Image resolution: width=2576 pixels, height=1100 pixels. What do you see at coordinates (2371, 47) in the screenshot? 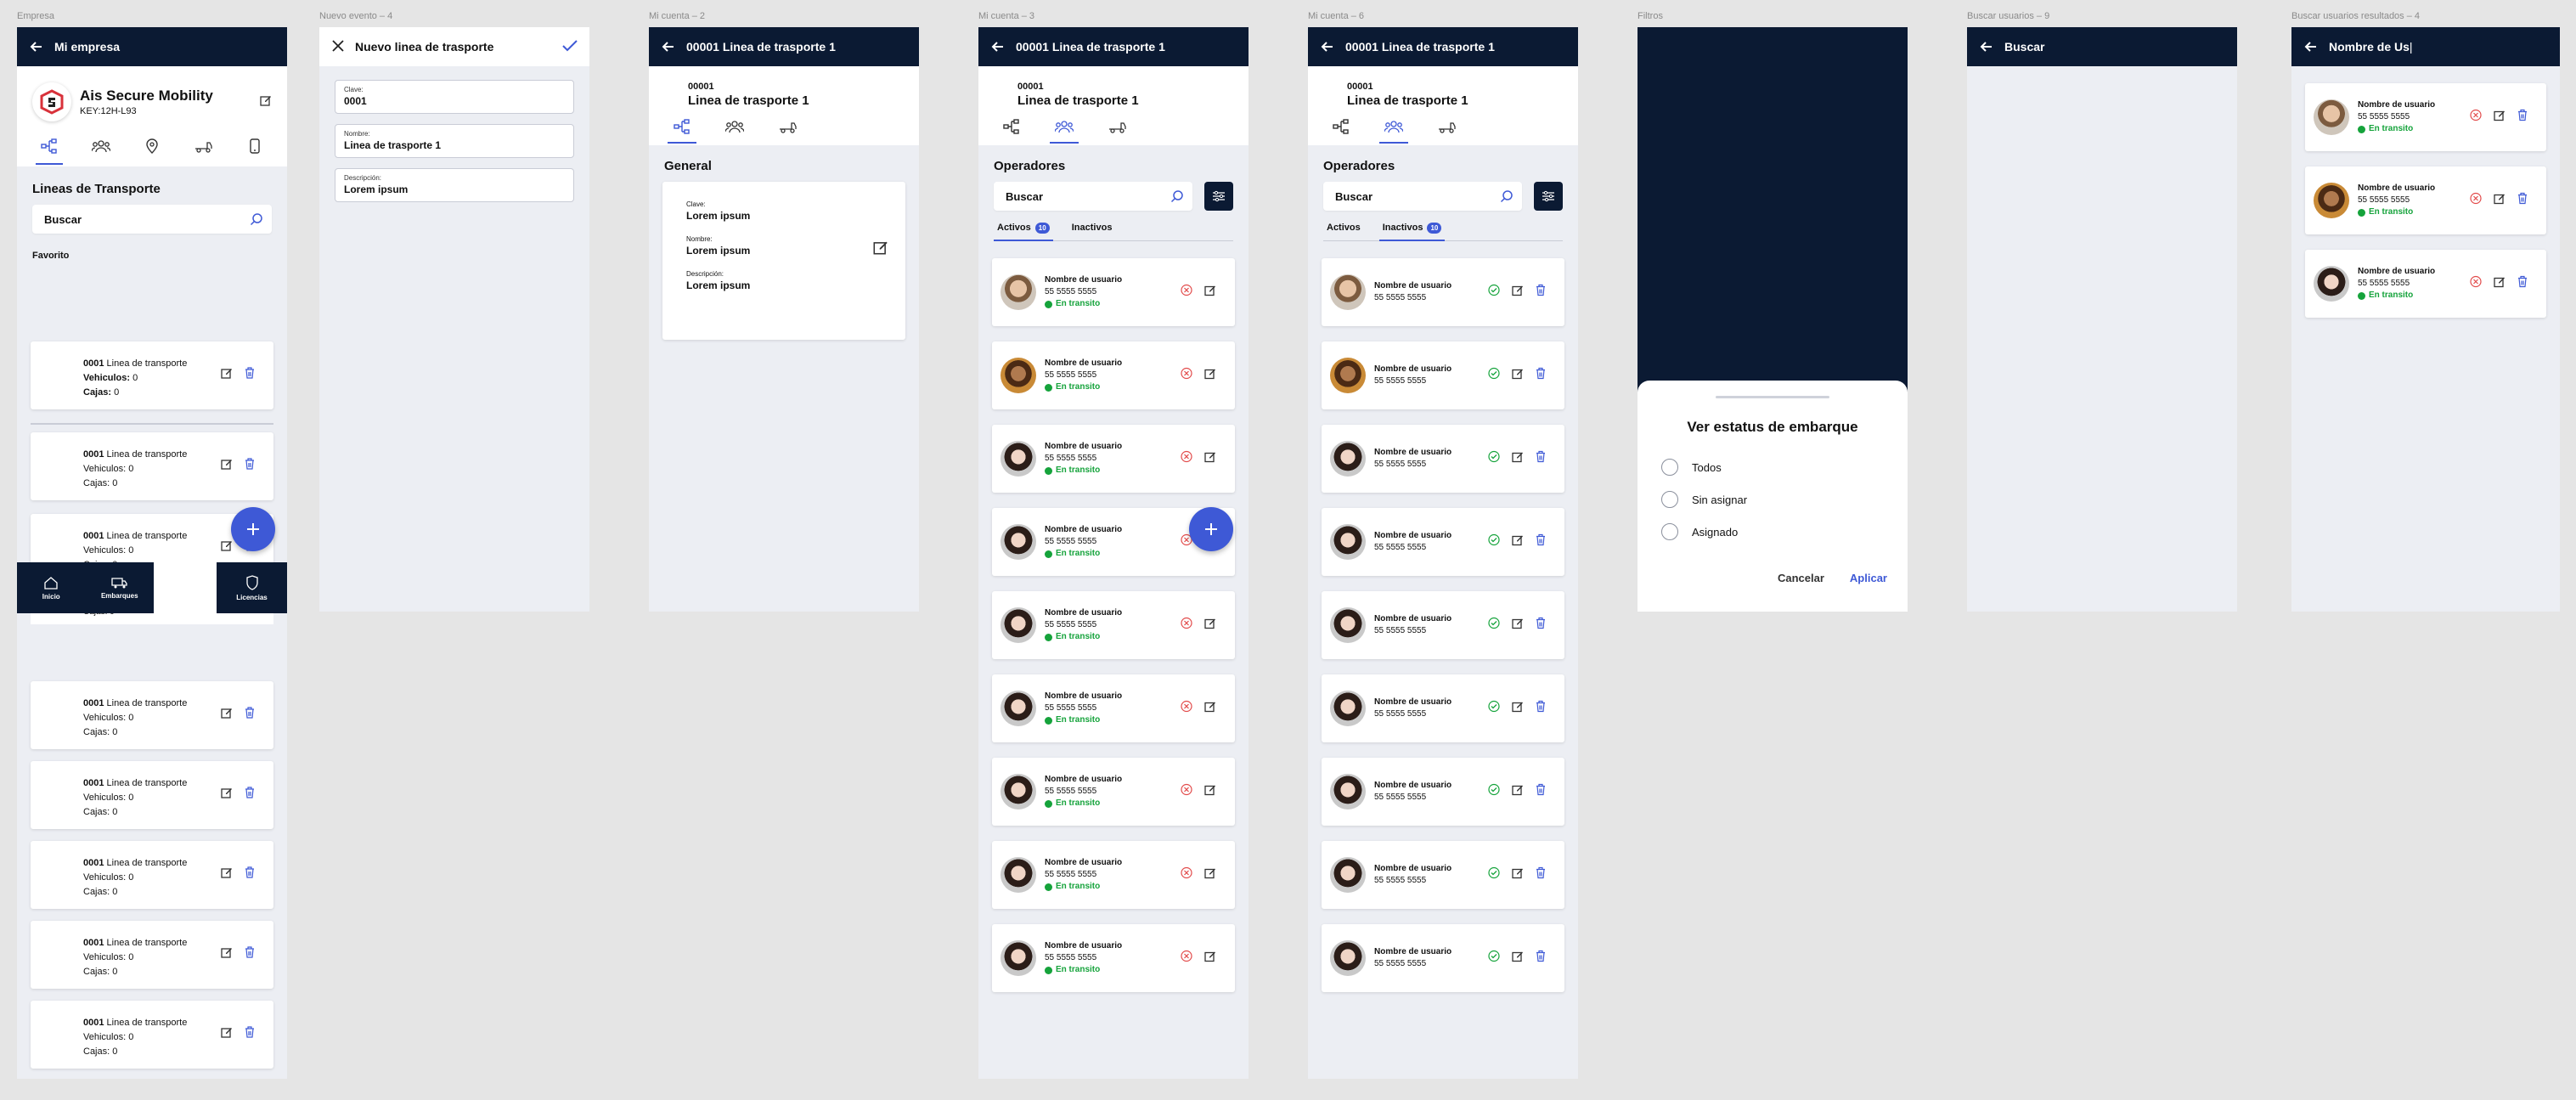
I see `search-field: Nombre de Us|` at bounding box center [2371, 47].